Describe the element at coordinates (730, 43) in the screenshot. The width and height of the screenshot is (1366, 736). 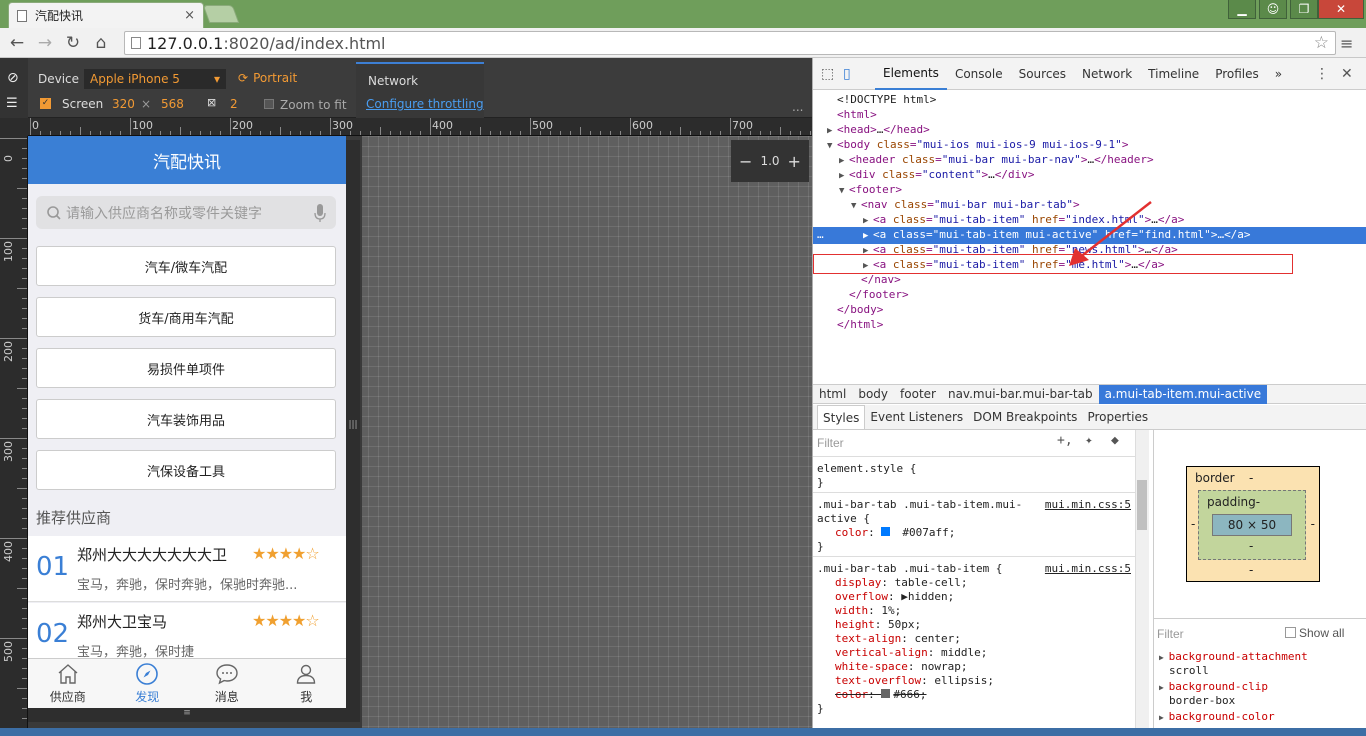
I see `address-bar: 127.0.0.1:8020/ad/index.html ☆` at that location.